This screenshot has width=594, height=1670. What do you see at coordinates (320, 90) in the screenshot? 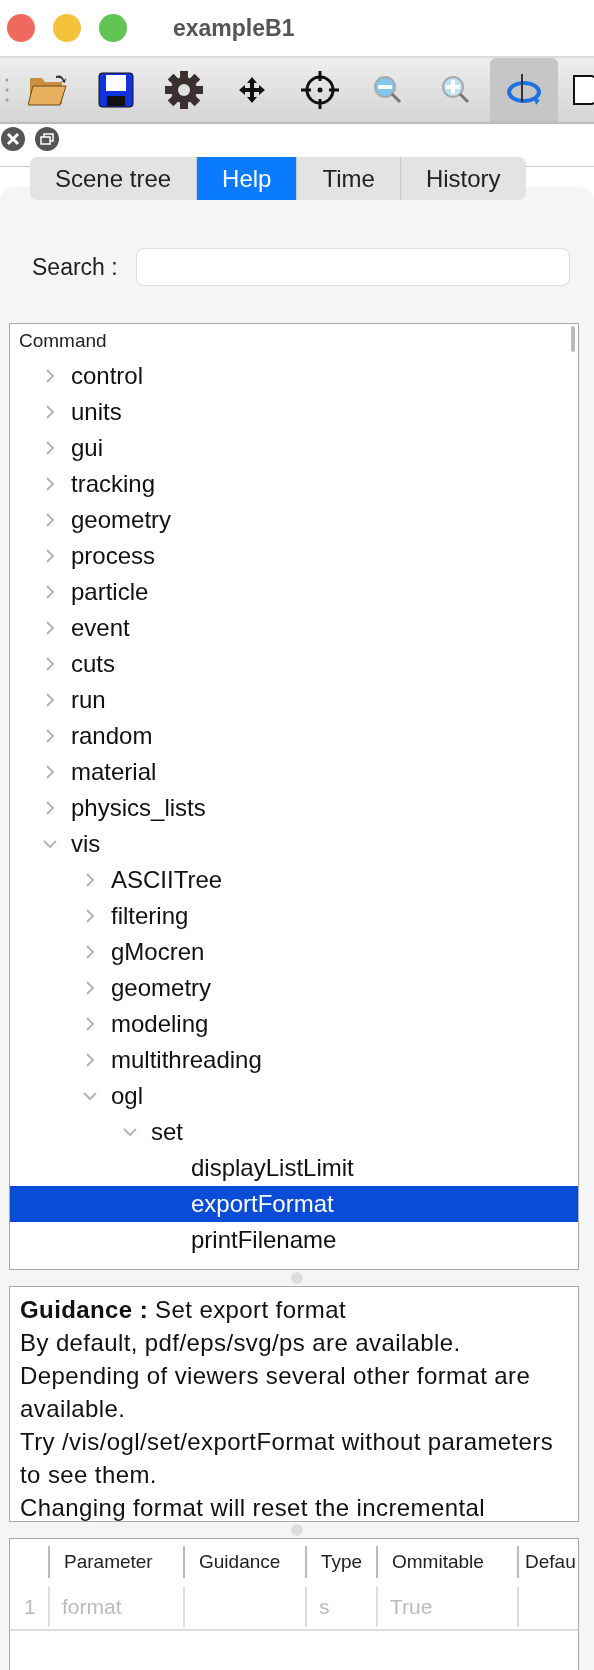
I see `crosshair-icon` at bounding box center [320, 90].